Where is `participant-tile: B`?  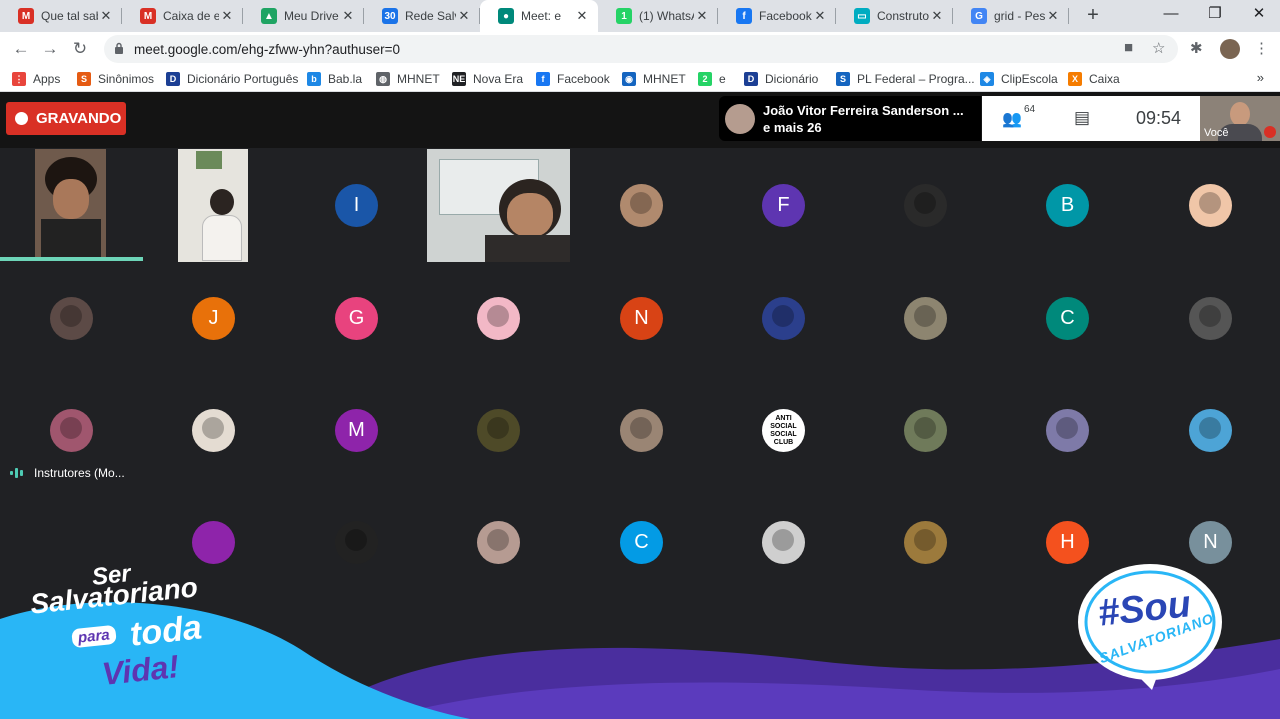 participant-tile: B is located at coordinates (1067, 205).